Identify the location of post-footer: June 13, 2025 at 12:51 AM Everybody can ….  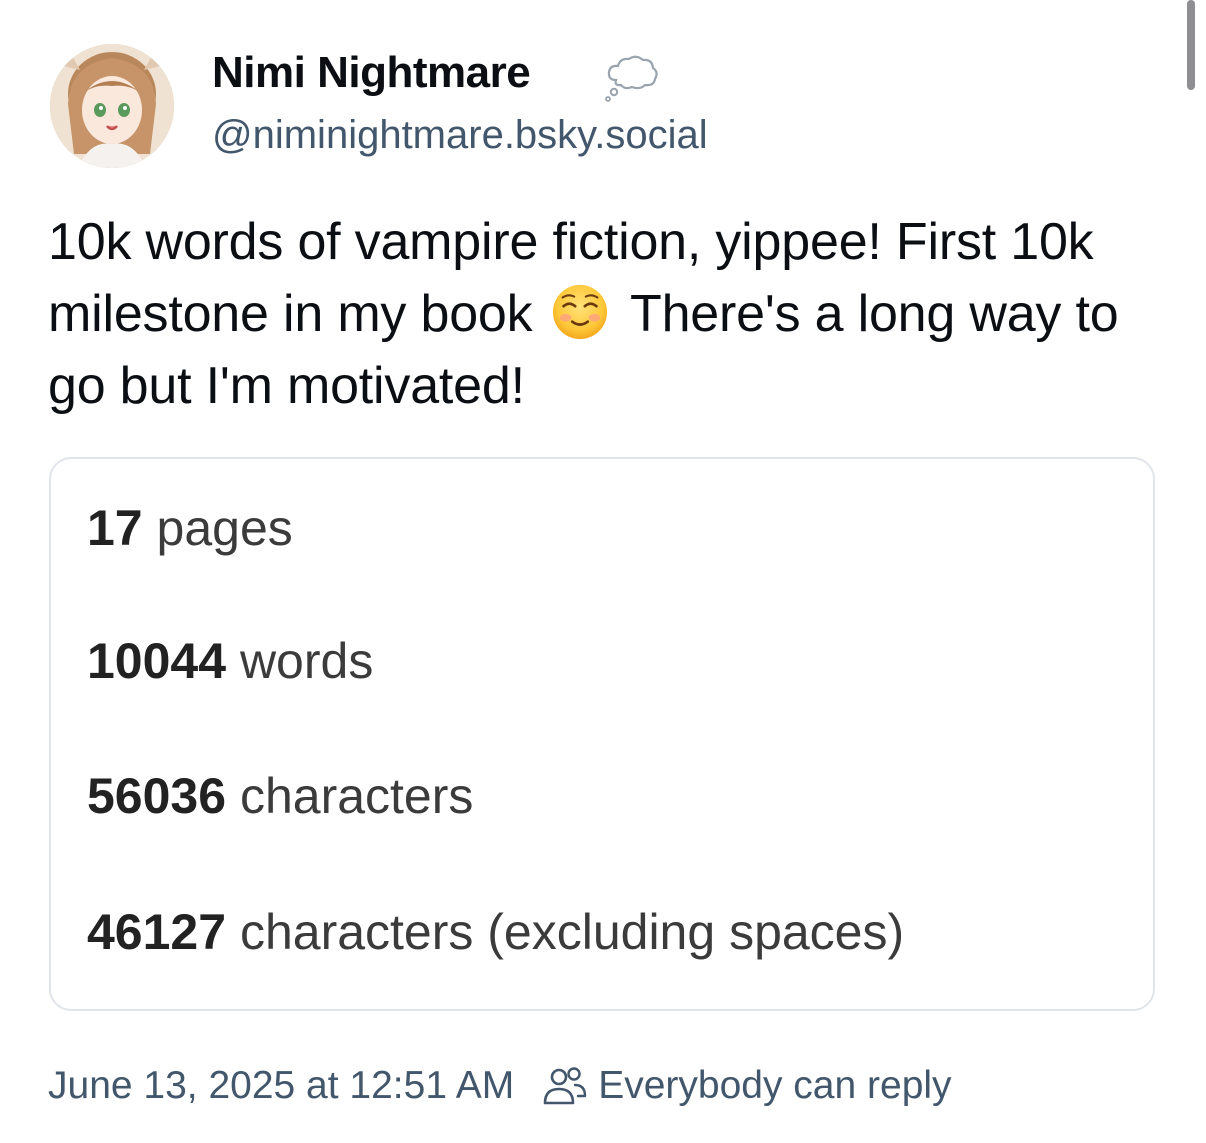
(500, 1086).